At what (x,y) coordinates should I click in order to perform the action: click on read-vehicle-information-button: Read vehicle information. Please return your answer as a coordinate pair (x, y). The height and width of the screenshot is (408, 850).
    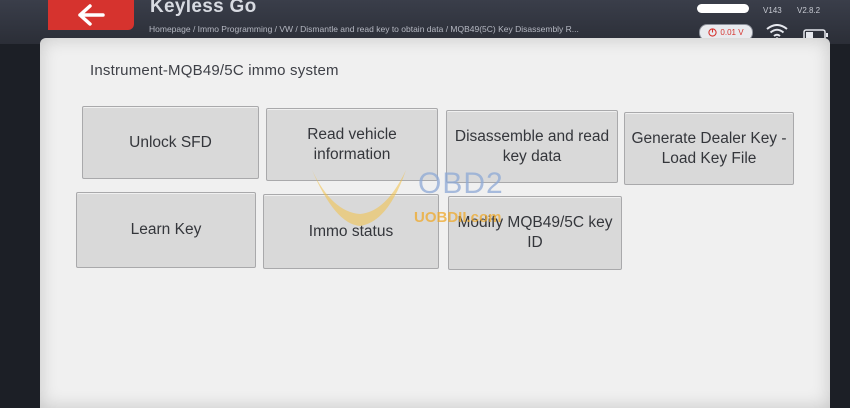
    Looking at the image, I should click on (352, 144).